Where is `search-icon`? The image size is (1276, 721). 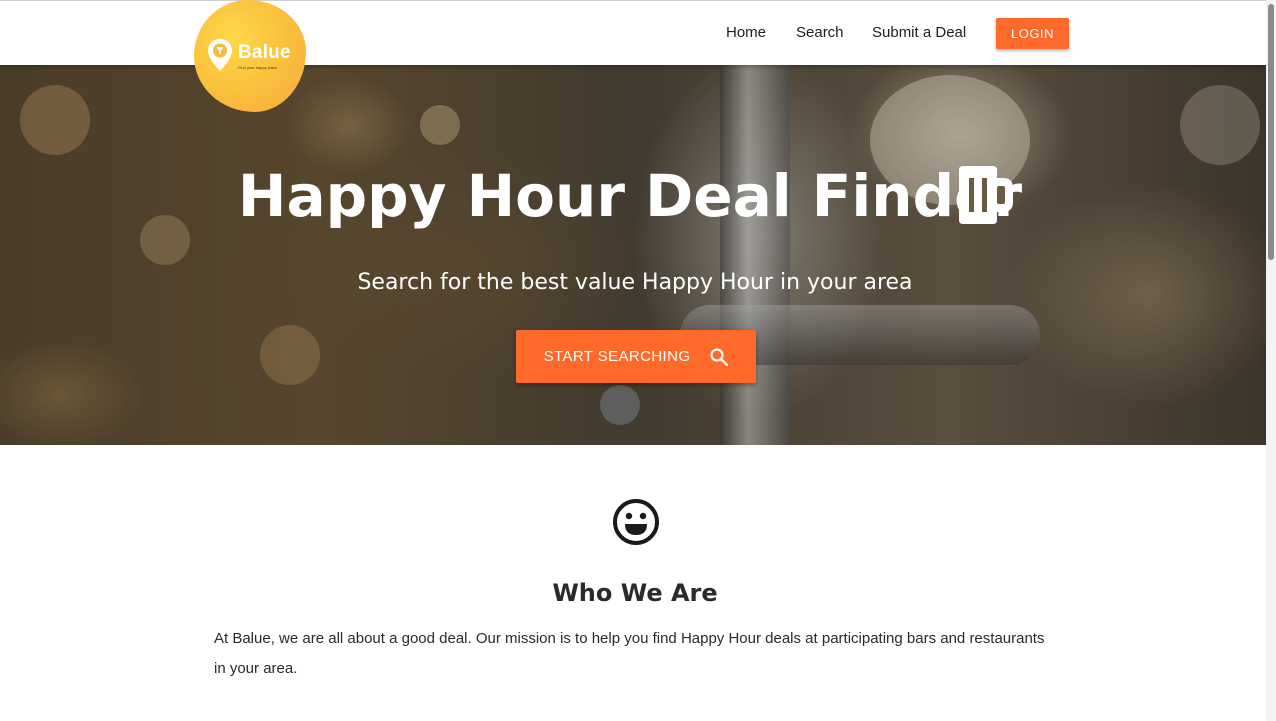 search-icon is located at coordinates (719, 356).